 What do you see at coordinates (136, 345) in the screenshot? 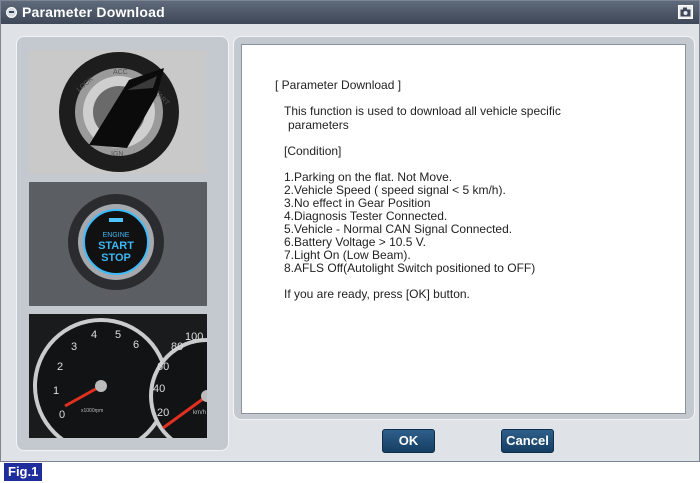
I see `tach-6: 6` at bounding box center [136, 345].